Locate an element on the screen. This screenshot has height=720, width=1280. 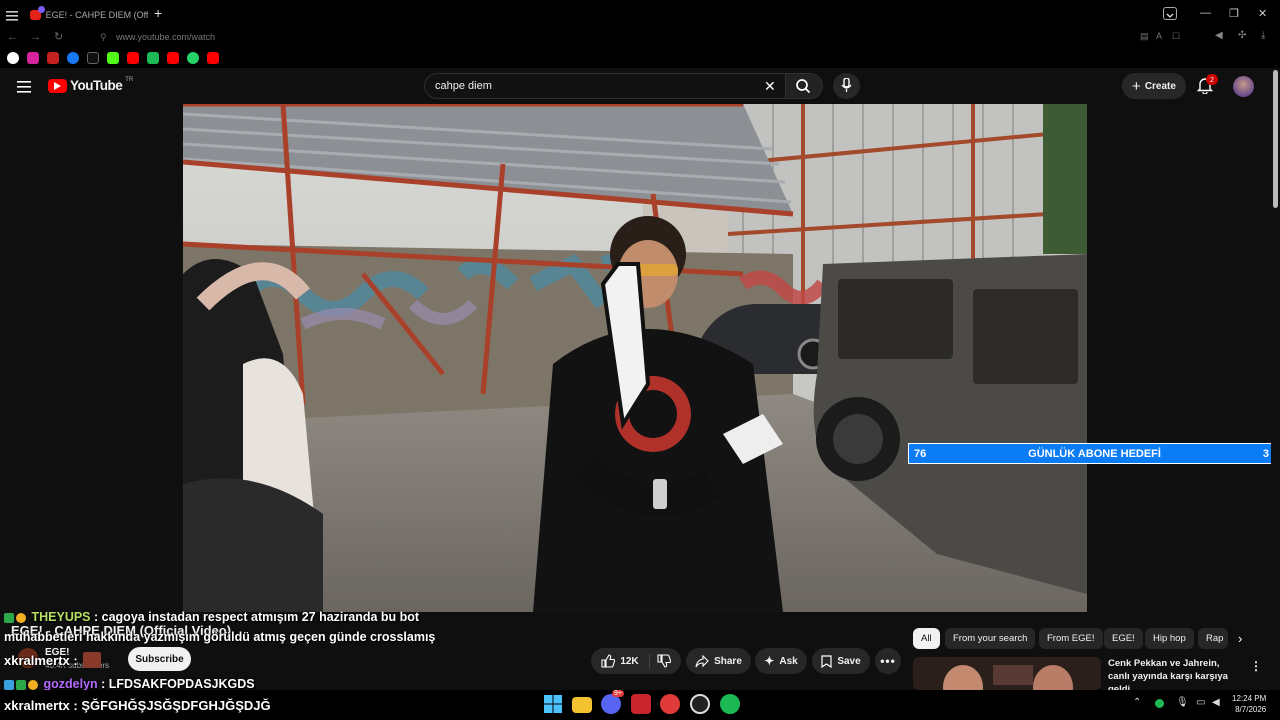
search-button is located at coordinates (804, 86).